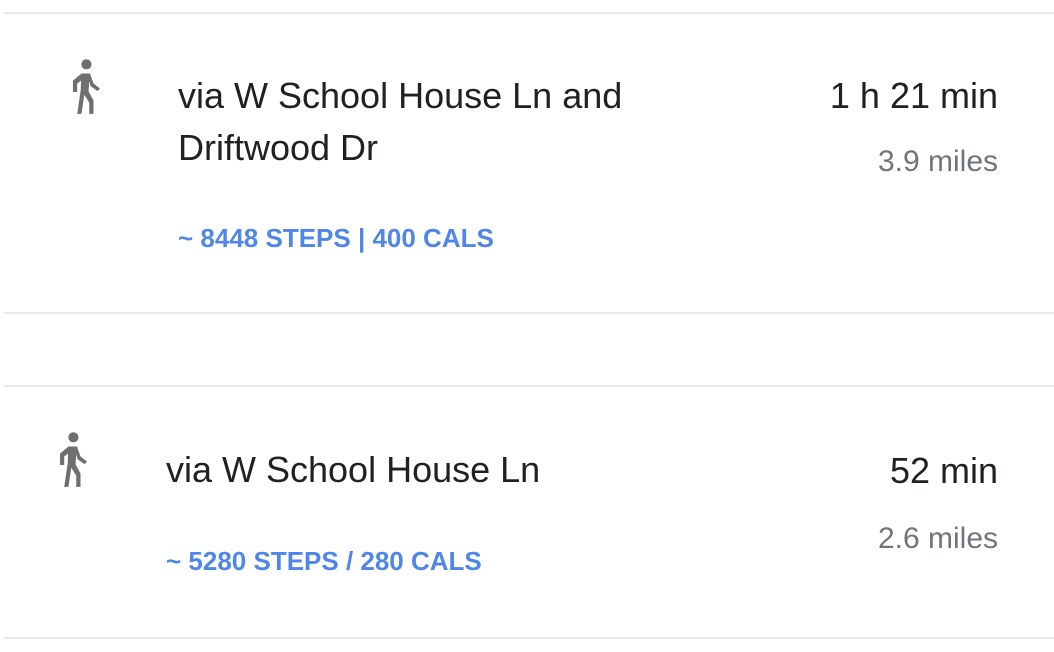 The height and width of the screenshot is (652, 1054). What do you see at coordinates (336, 238) in the screenshot?
I see `route-steps-calories: ~ 8448 STEPS | 400 CALS` at bounding box center [336, 238].